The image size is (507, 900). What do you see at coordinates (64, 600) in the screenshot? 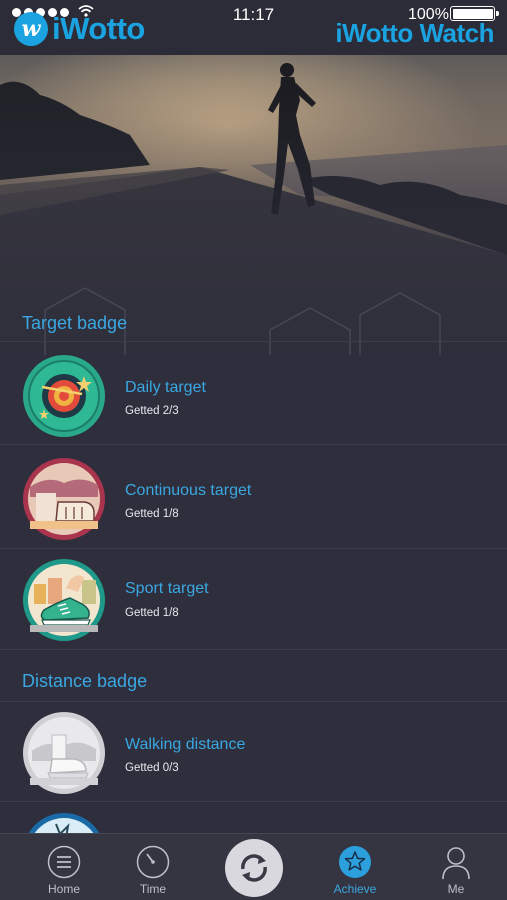
I see `sneaker-badge-icon` at bounding box center [64, 600].